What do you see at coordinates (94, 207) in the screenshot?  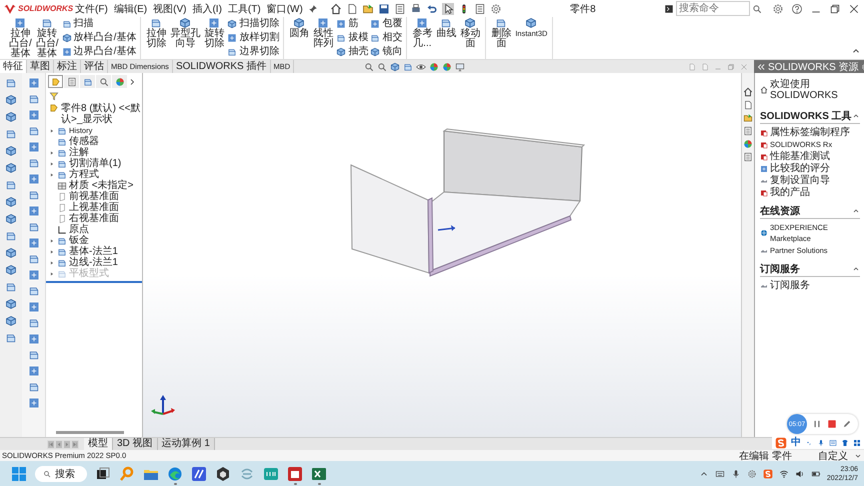 I see `tree-item: 上视基准面` at bounding box center [94, 207].